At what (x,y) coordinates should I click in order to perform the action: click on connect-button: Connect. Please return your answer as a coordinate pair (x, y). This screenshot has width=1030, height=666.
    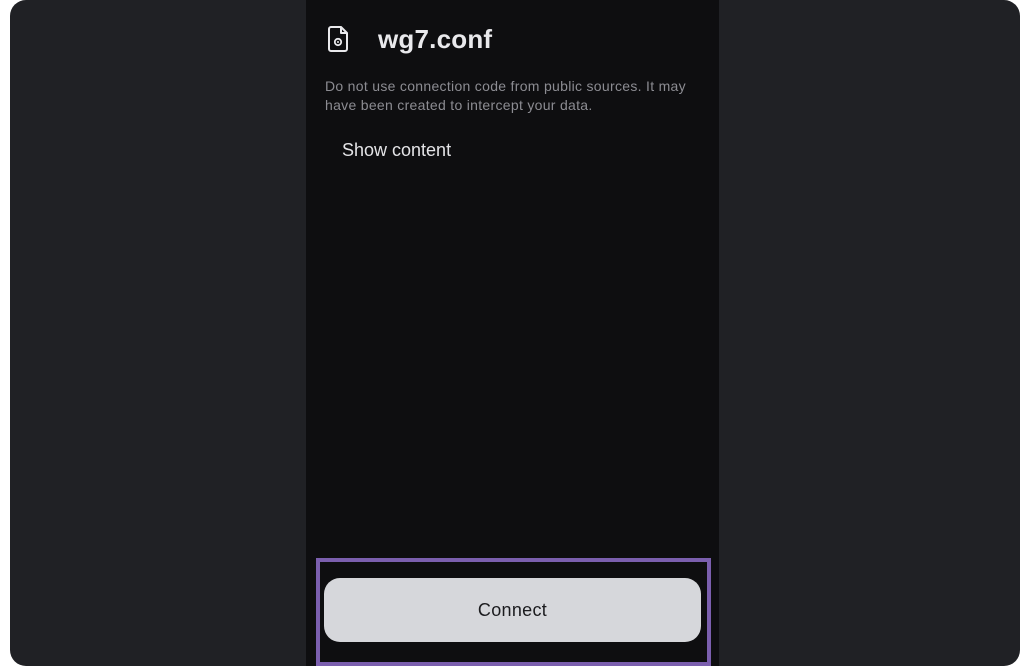
    Looking at the image, I should click on (512, 610).